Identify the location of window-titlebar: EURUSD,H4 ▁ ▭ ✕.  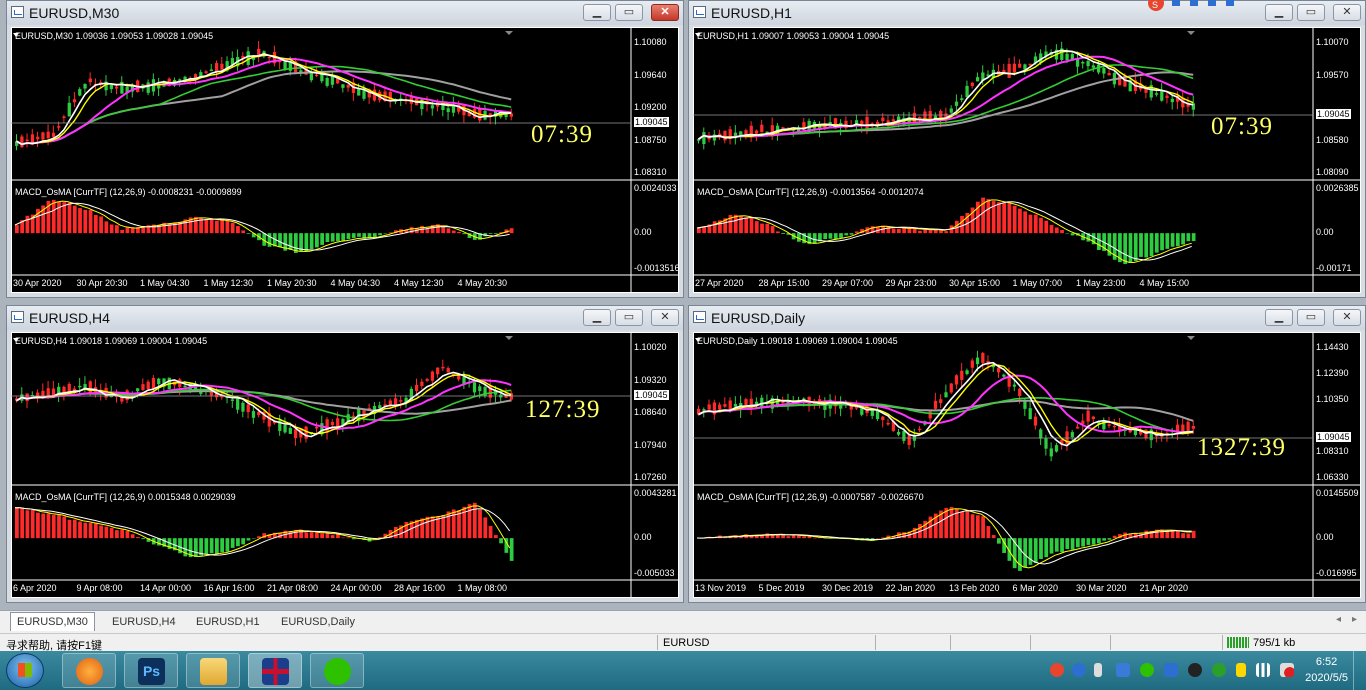
(345, 318).